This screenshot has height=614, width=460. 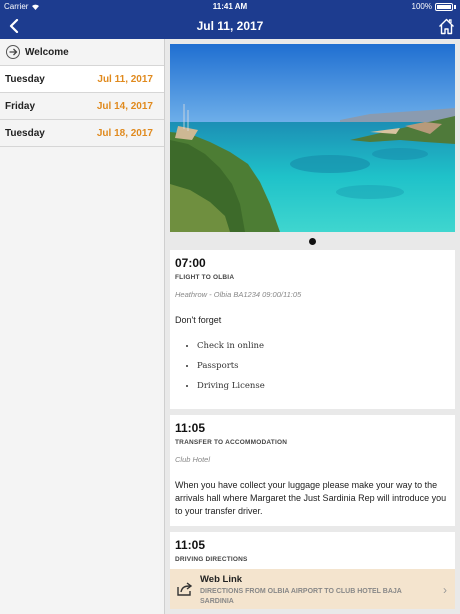 I want to click on battery-icon, so click(x=444, y=6).